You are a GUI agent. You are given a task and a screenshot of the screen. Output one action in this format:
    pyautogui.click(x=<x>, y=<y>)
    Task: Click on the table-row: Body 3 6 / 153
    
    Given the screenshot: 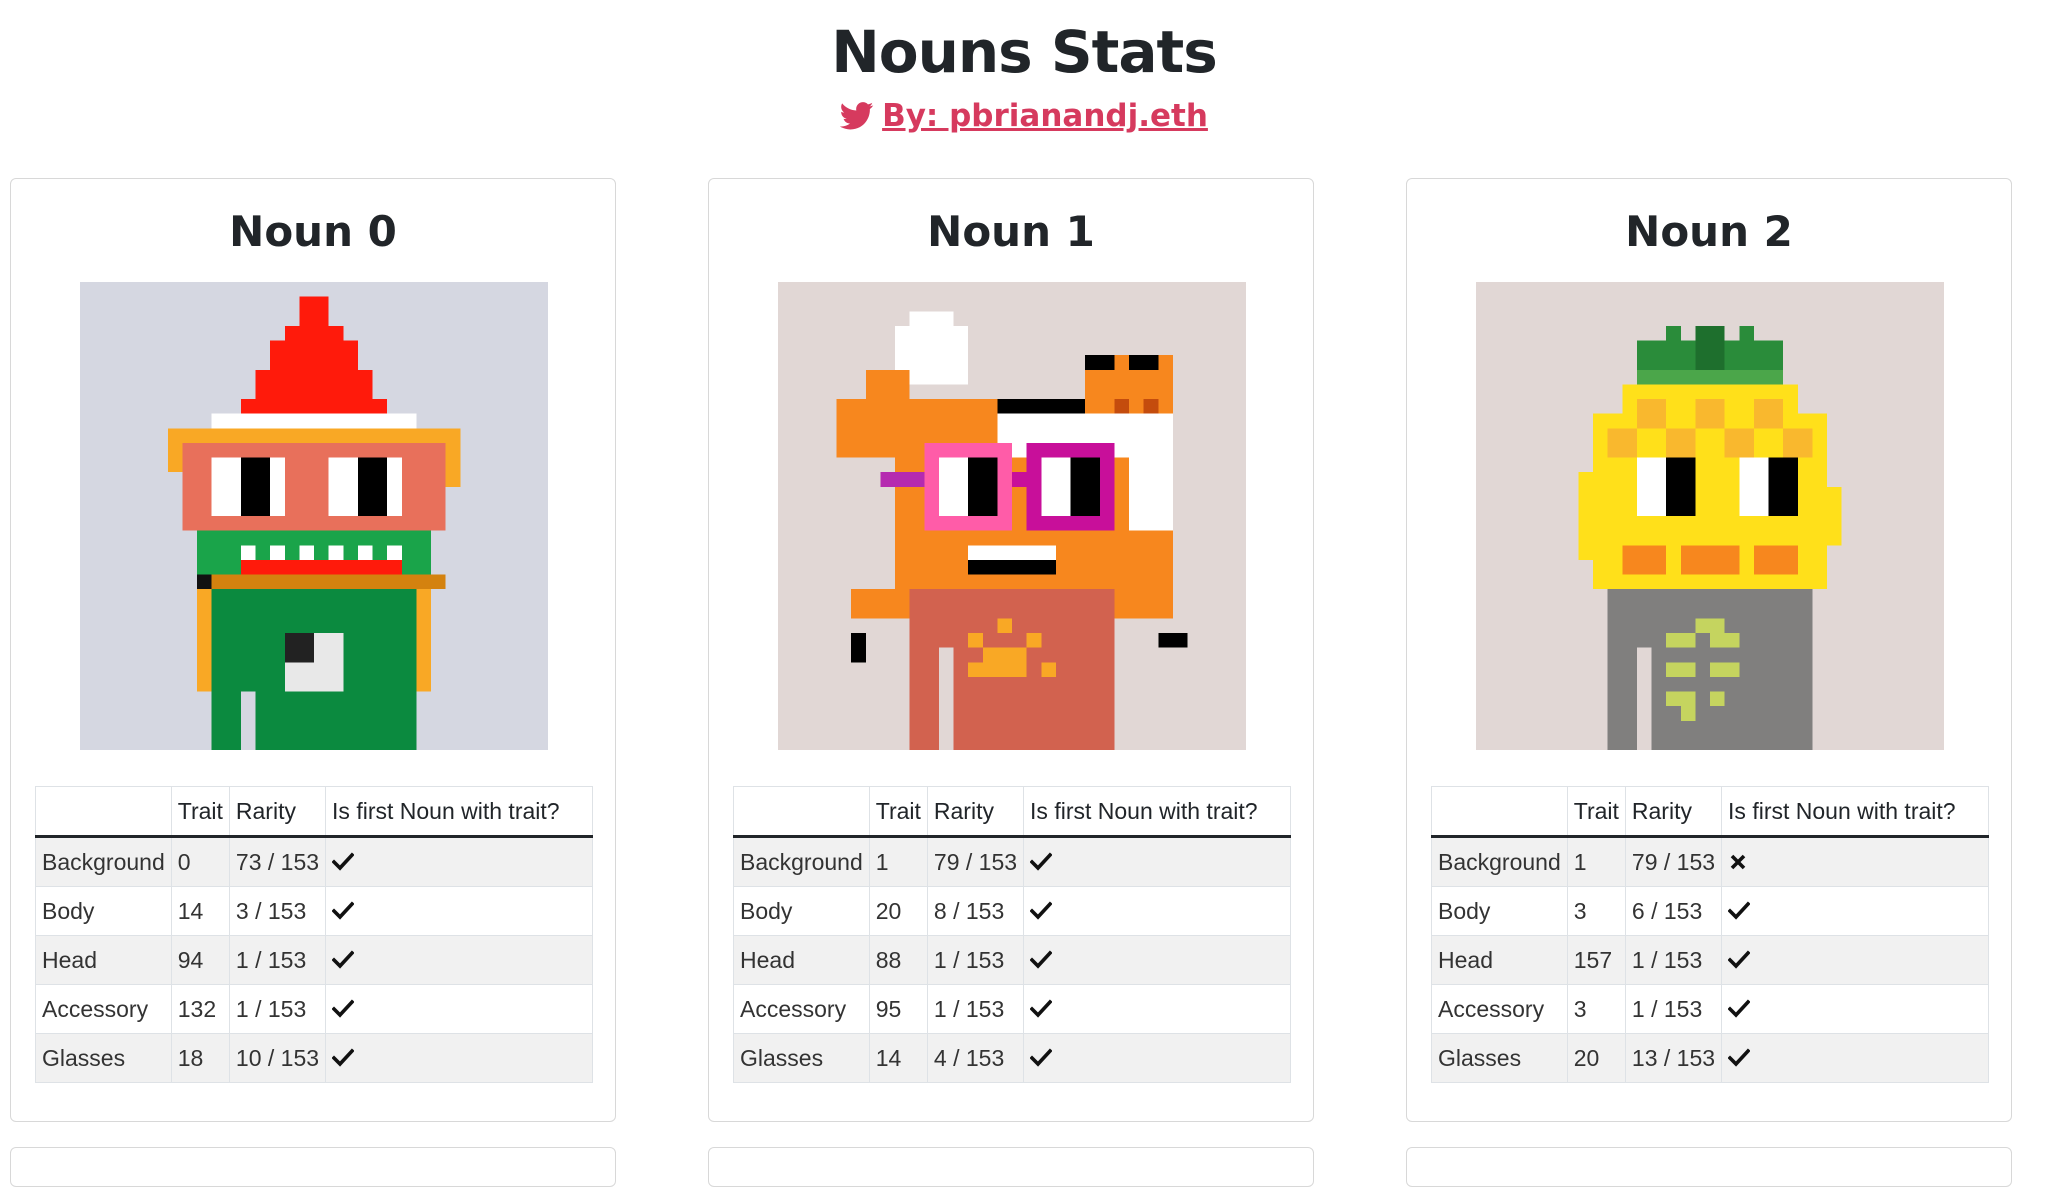 What is the action you would take?
    pyautogui.click(x=1710, y=911)
    